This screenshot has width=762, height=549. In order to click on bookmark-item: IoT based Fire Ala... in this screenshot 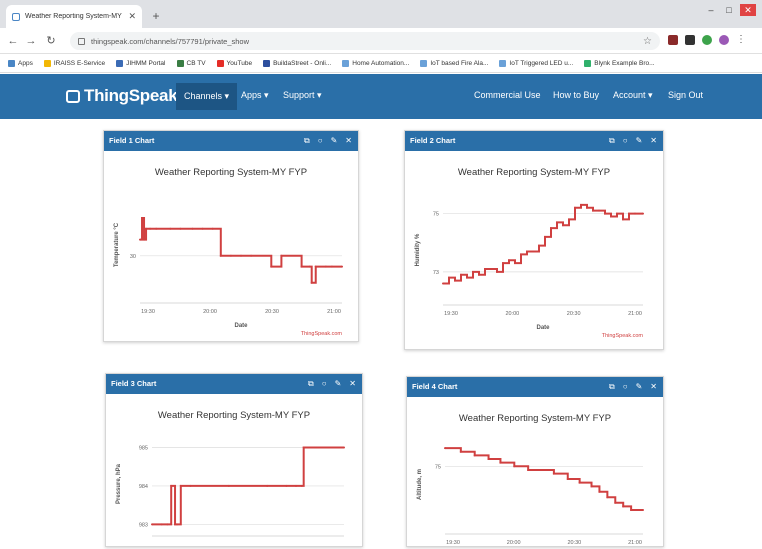, I will do `click(454, 63)`.